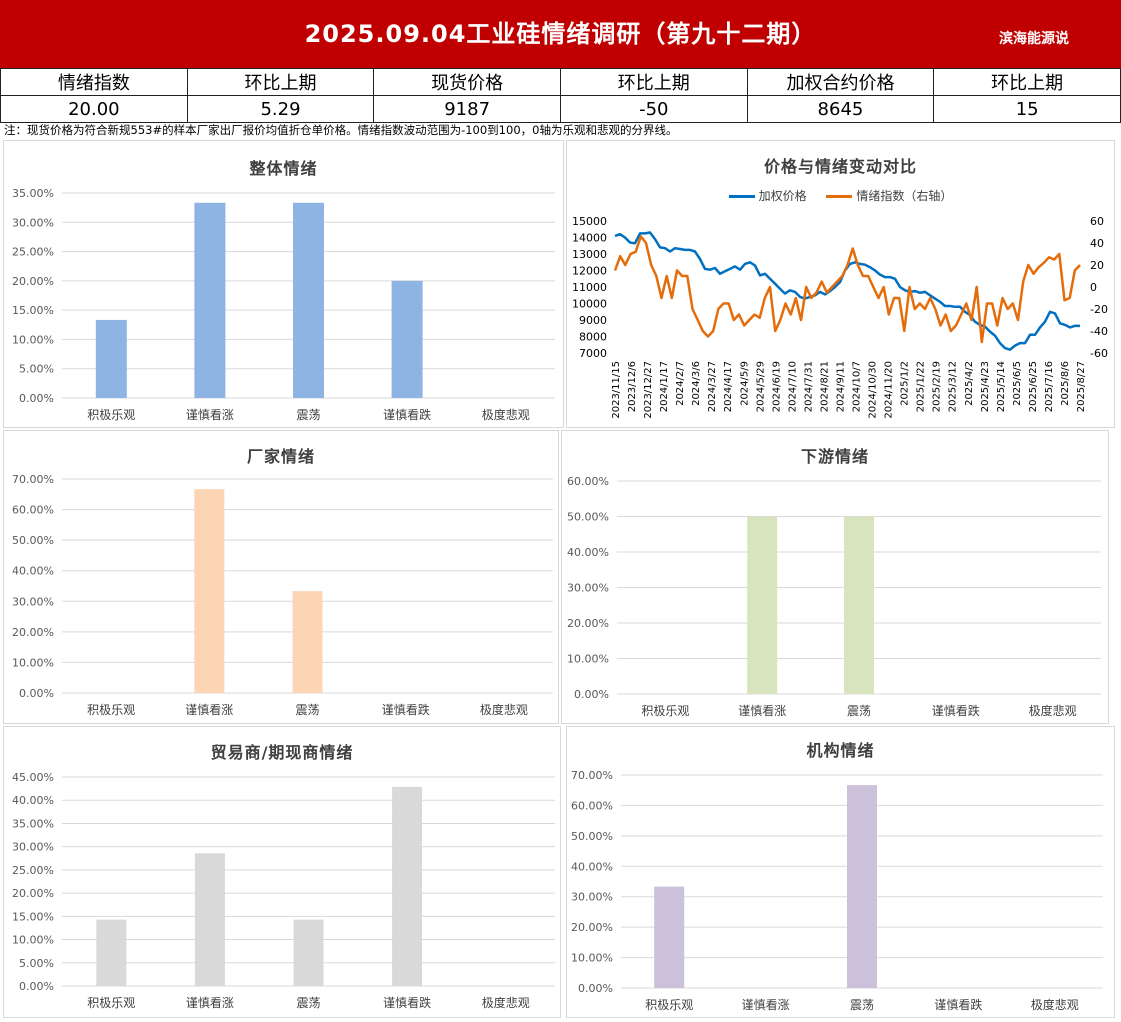  I want to click on x-tick-label: 2023/12/6, so click(632, 386).